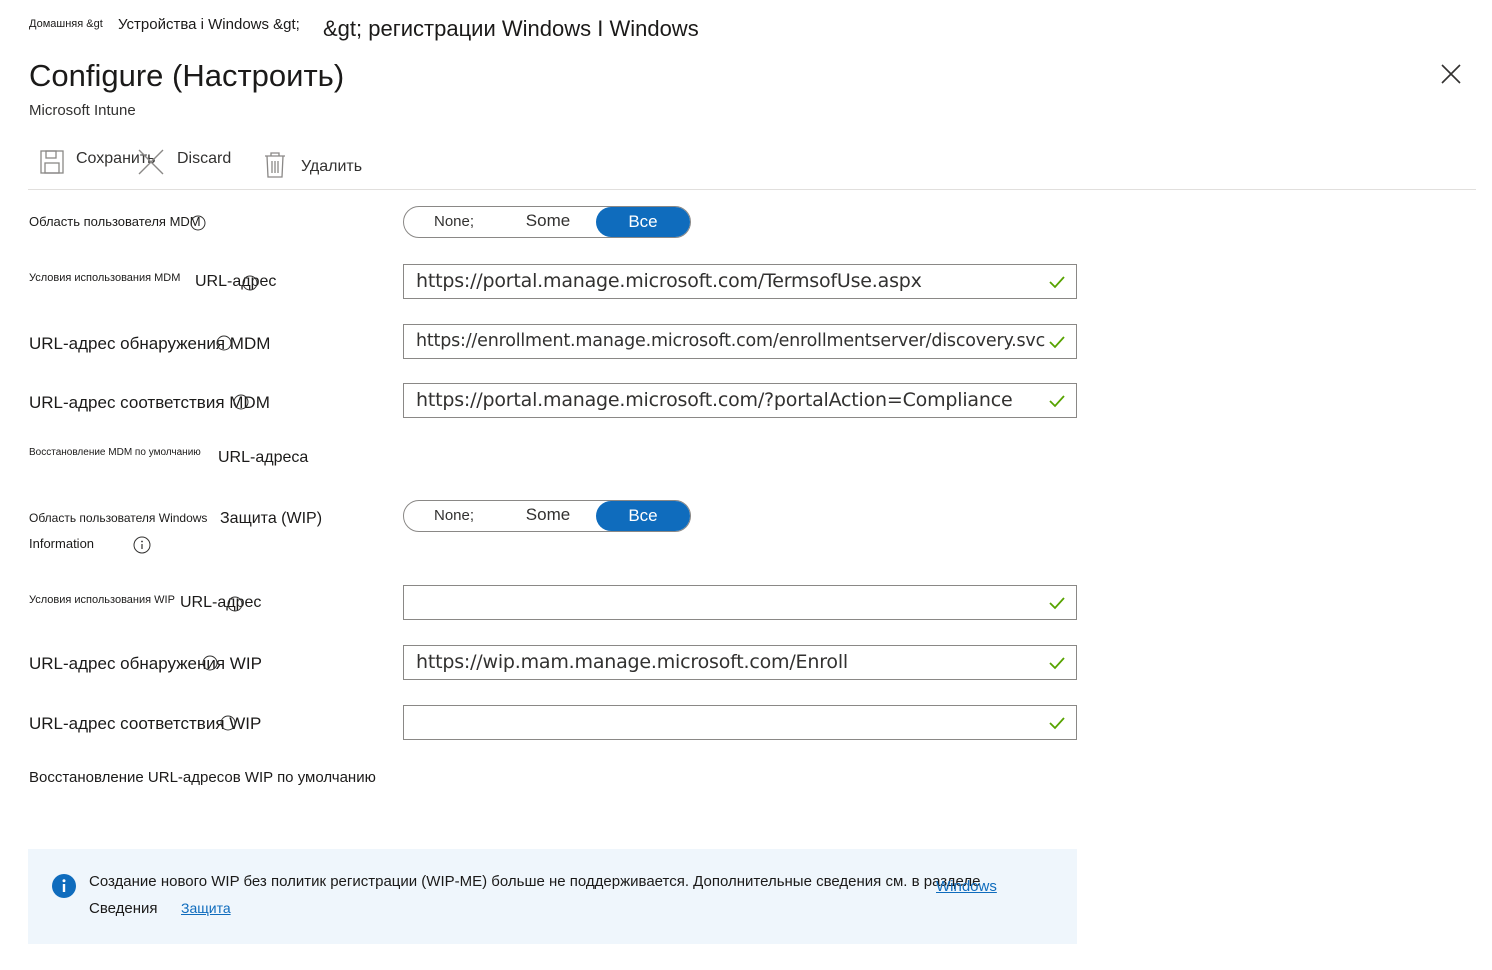  What do you see at coordinates (115, 221) in the screenshot?
I see `mdm-user-scope-label: Область пользователя MDM` at bounding box center [115, 221].